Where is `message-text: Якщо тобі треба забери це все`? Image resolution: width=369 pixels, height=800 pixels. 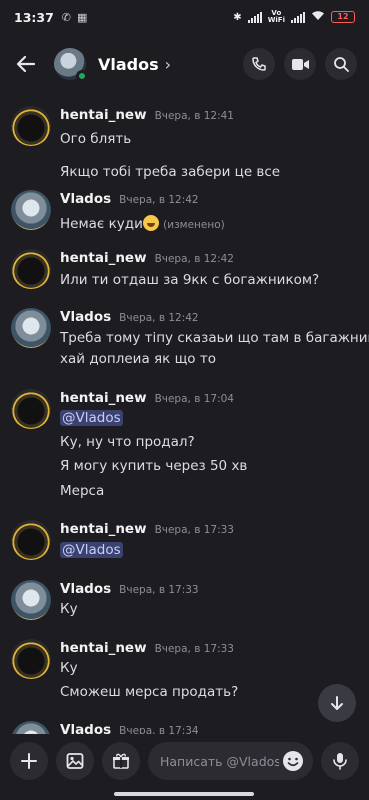
message-text: Якщо тобі треба забери це все is located at coordinates (170, 172).